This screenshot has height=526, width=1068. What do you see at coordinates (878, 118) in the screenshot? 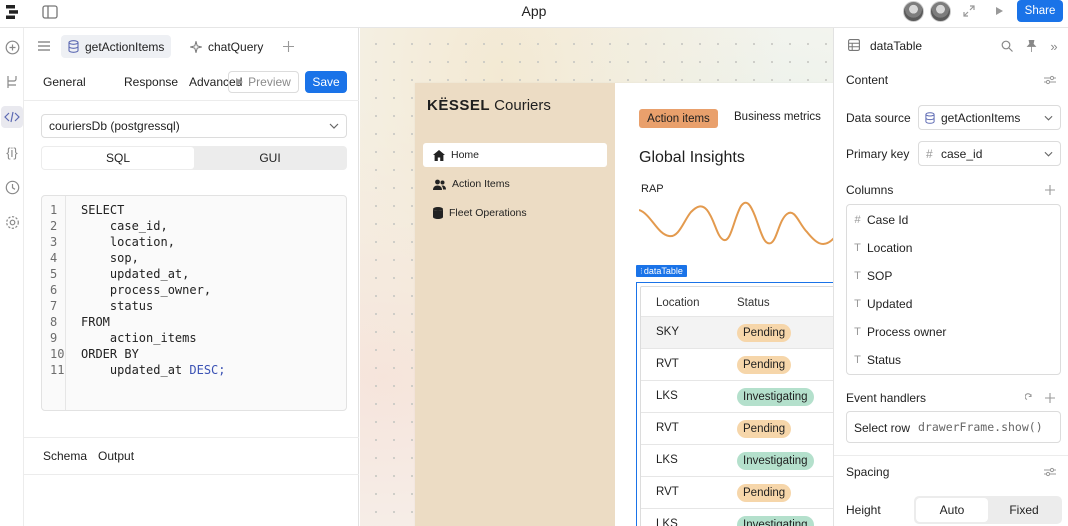
I see `data-source-label: Data source` at bounding box center [878, 118].